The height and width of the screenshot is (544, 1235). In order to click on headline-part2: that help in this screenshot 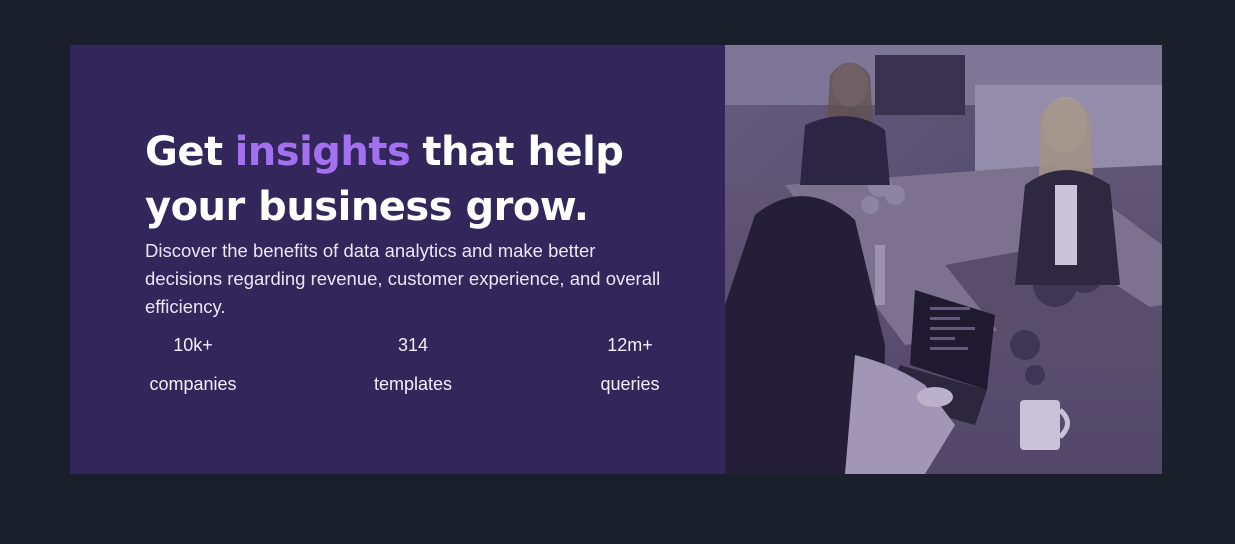, I will do `click(523, 152)`.